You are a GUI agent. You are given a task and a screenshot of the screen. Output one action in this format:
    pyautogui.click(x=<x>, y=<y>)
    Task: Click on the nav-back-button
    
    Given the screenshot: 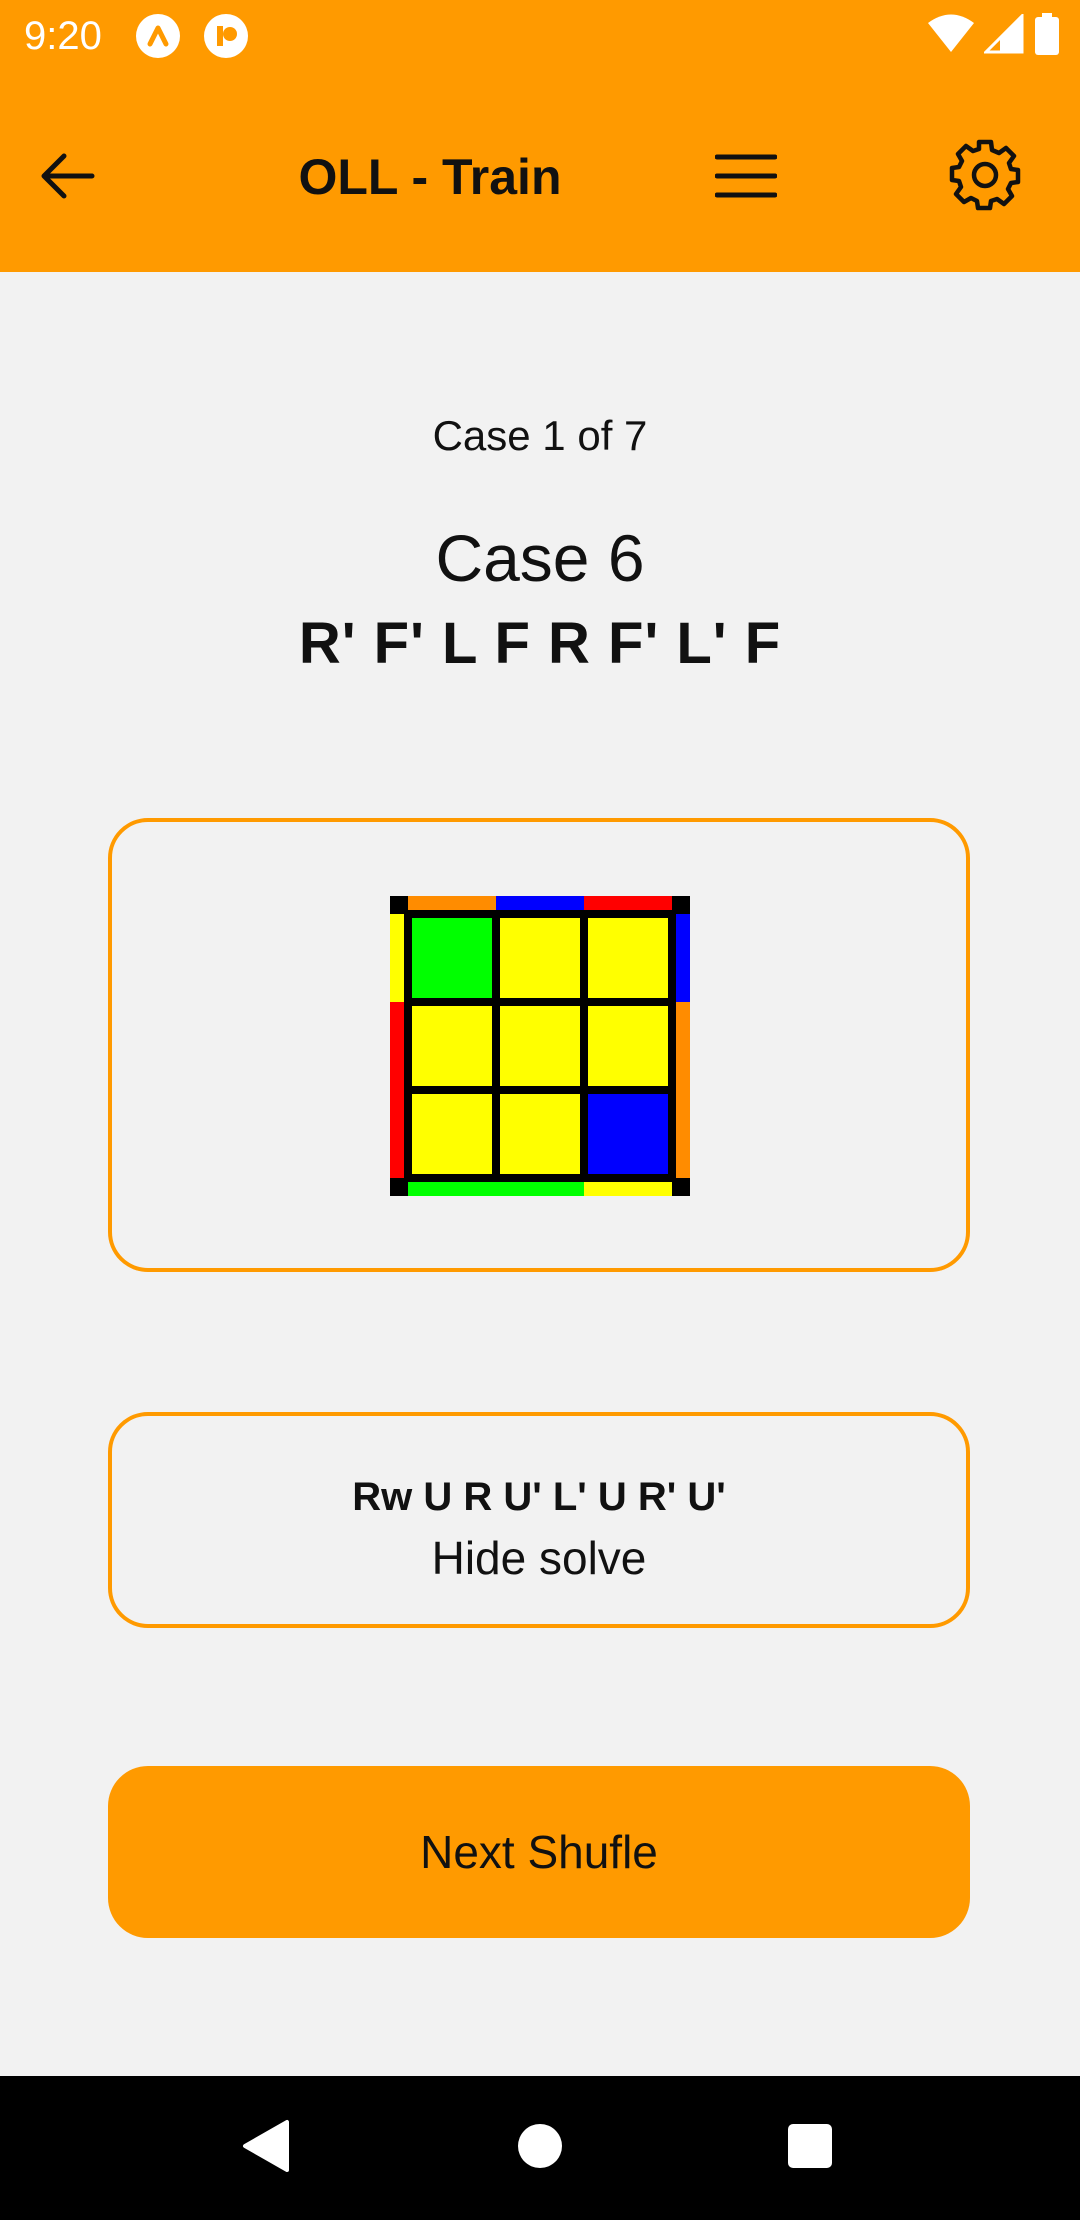 What is the action you would take?
    pyautogui.click(x=266, y=2148)
    